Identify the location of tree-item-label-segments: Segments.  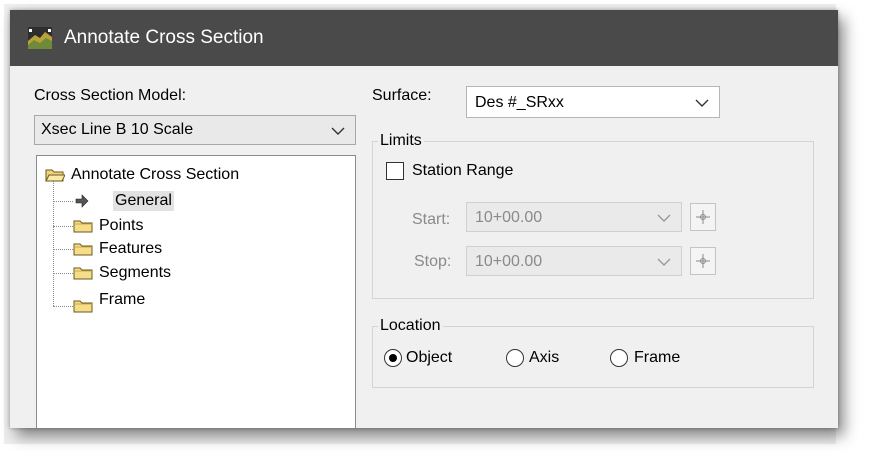
(135, 272).